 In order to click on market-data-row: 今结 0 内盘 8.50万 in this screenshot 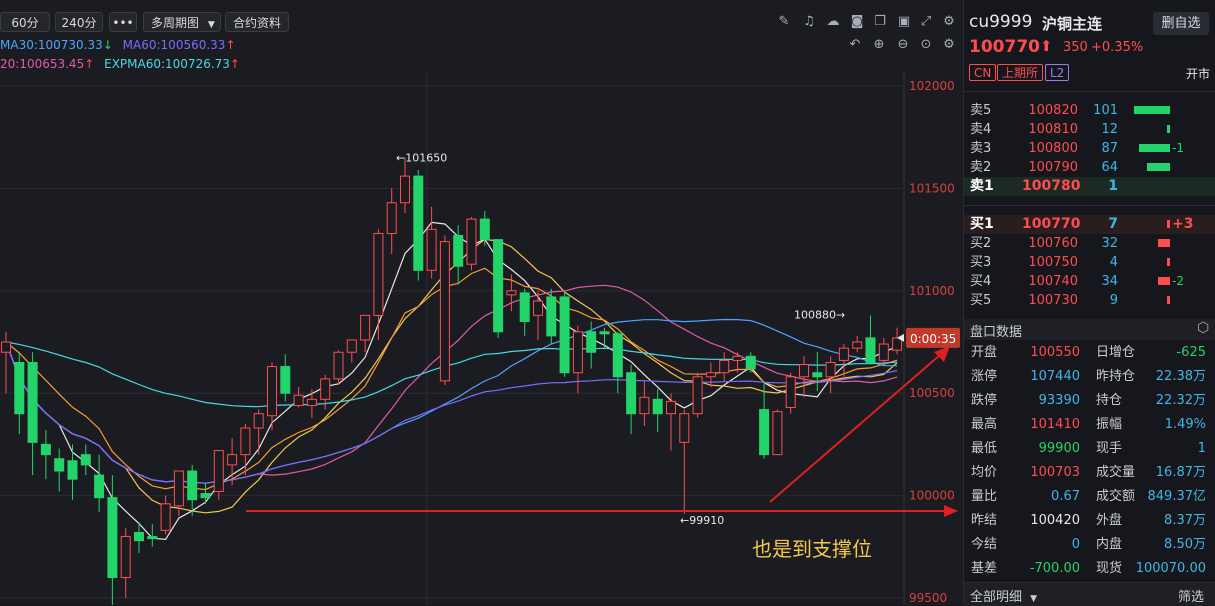, I will do `click(1089, 545)`.